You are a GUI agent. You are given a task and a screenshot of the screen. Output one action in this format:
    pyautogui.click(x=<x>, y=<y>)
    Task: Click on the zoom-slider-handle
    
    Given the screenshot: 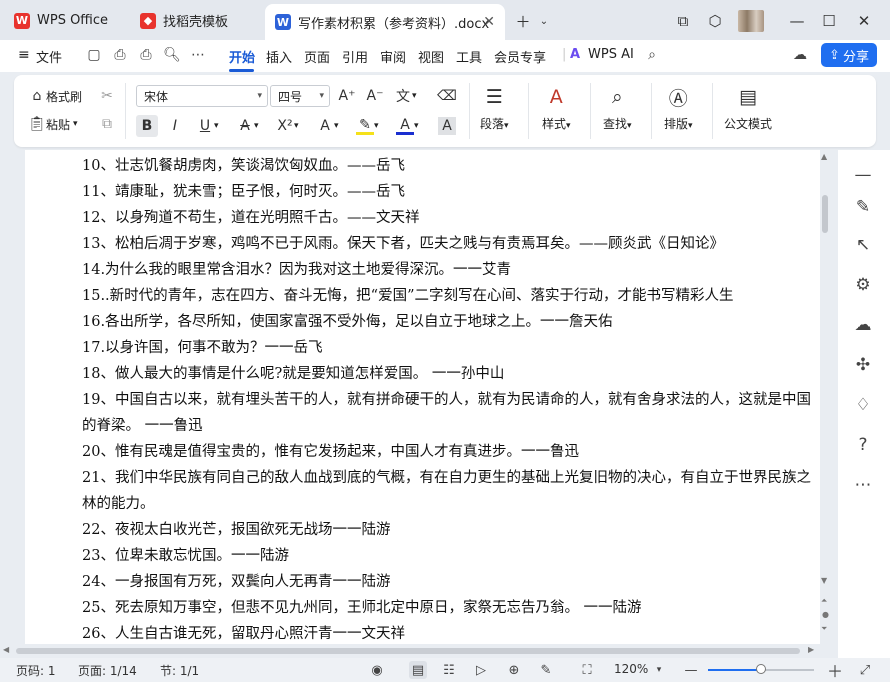 What is the action you would take?
    pyautogui.click(x=761, y=669)
    